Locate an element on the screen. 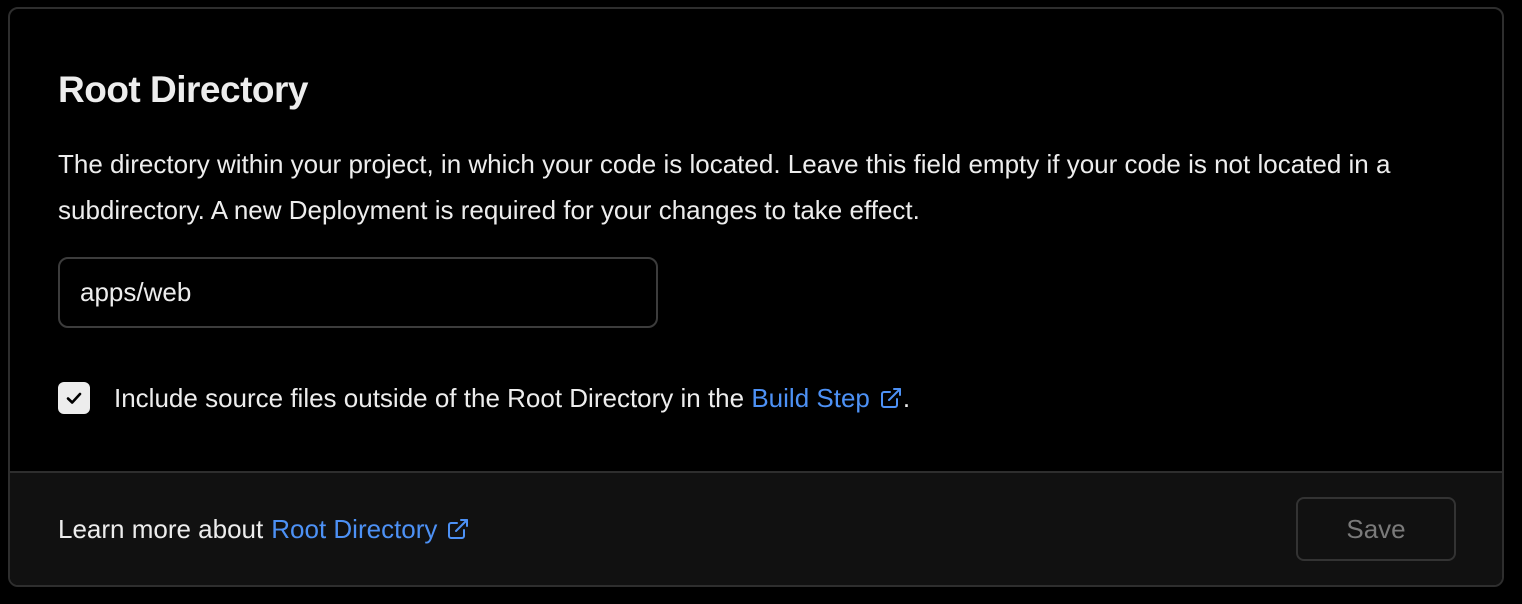  root-directory-docs-link: Root Directory is located at coordinates (370, 529).